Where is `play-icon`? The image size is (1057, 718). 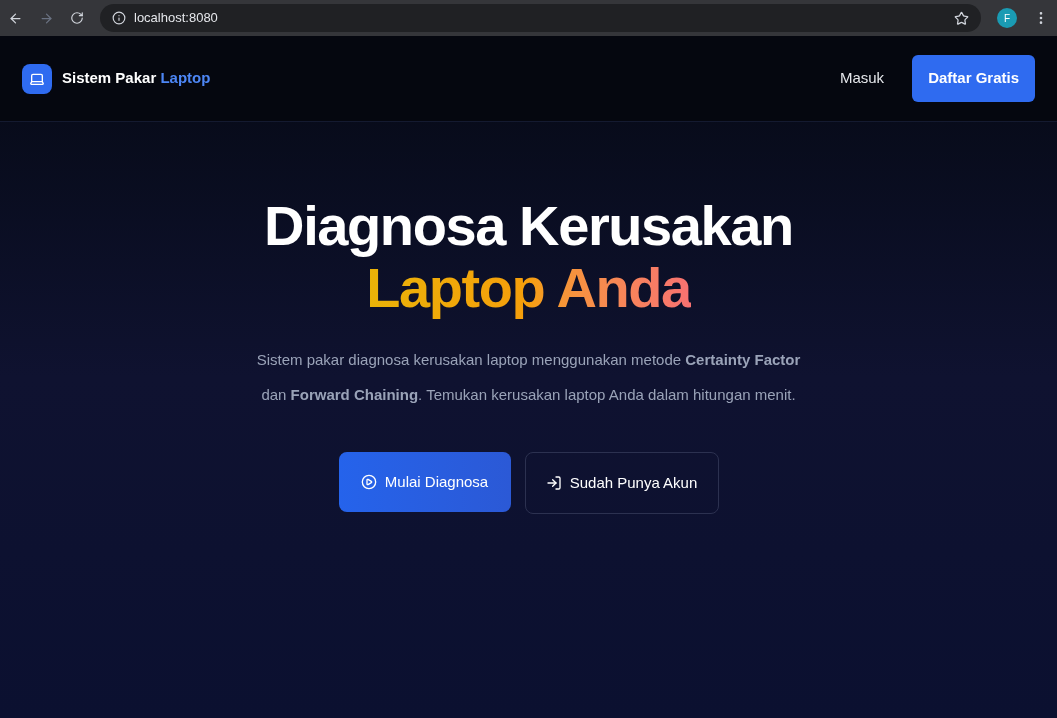
play-icon is located at coordinates (368, 482).